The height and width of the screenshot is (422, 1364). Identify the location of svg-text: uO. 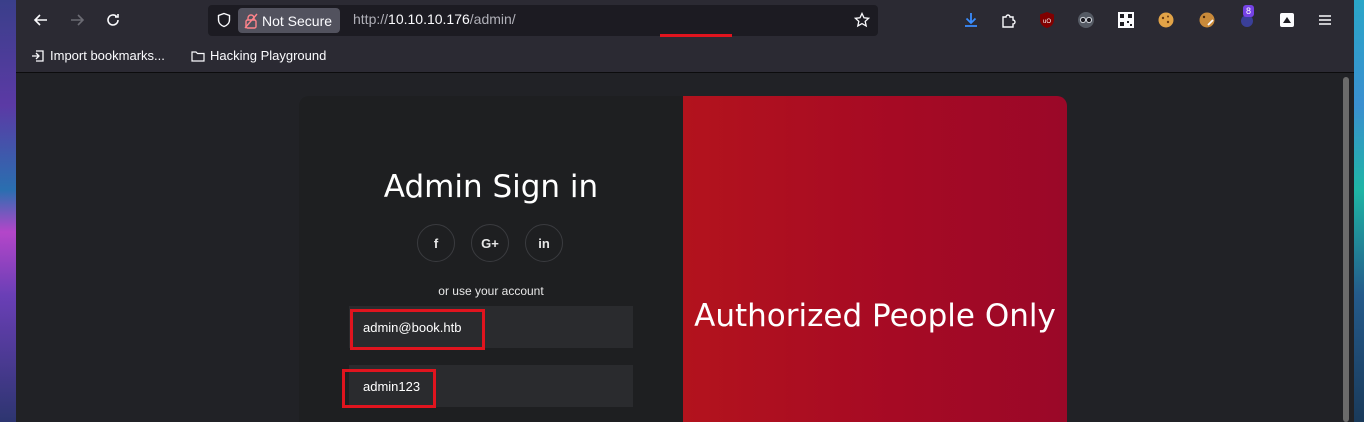
(1047, 22).